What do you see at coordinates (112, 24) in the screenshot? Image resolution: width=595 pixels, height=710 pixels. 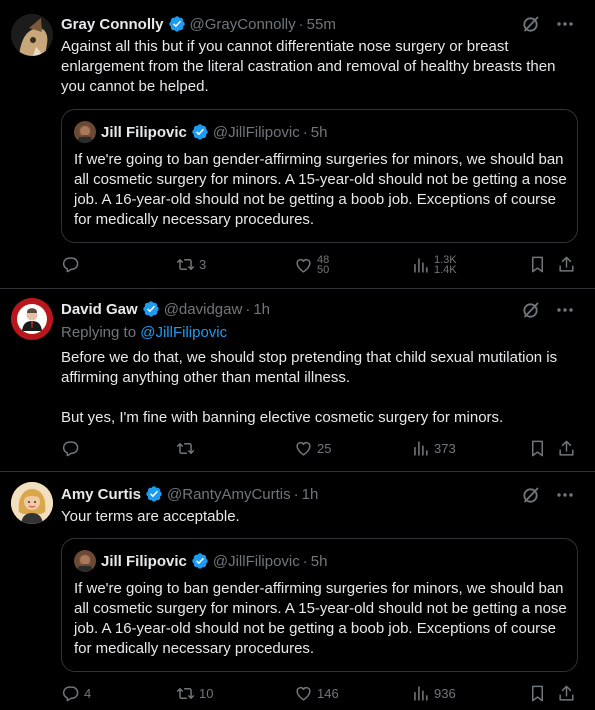 I see `author-name: Gray Connolly` at bounding box center [112, 24].